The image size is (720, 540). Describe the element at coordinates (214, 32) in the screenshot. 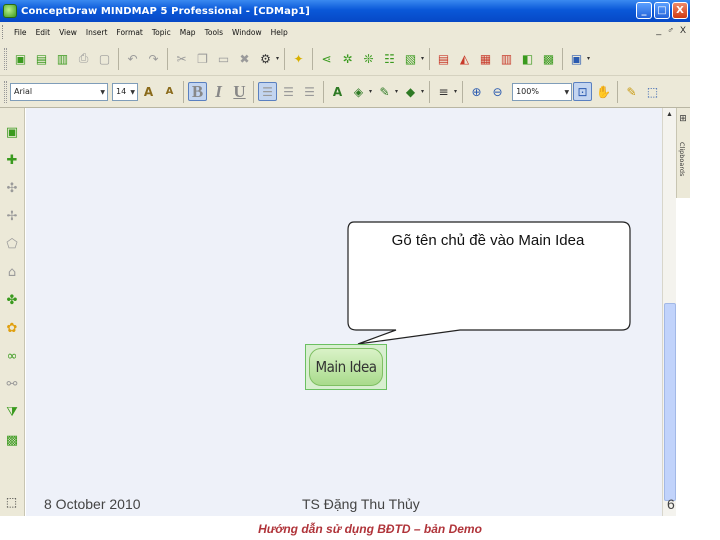

I see `menu-tools: Tools` at that location.